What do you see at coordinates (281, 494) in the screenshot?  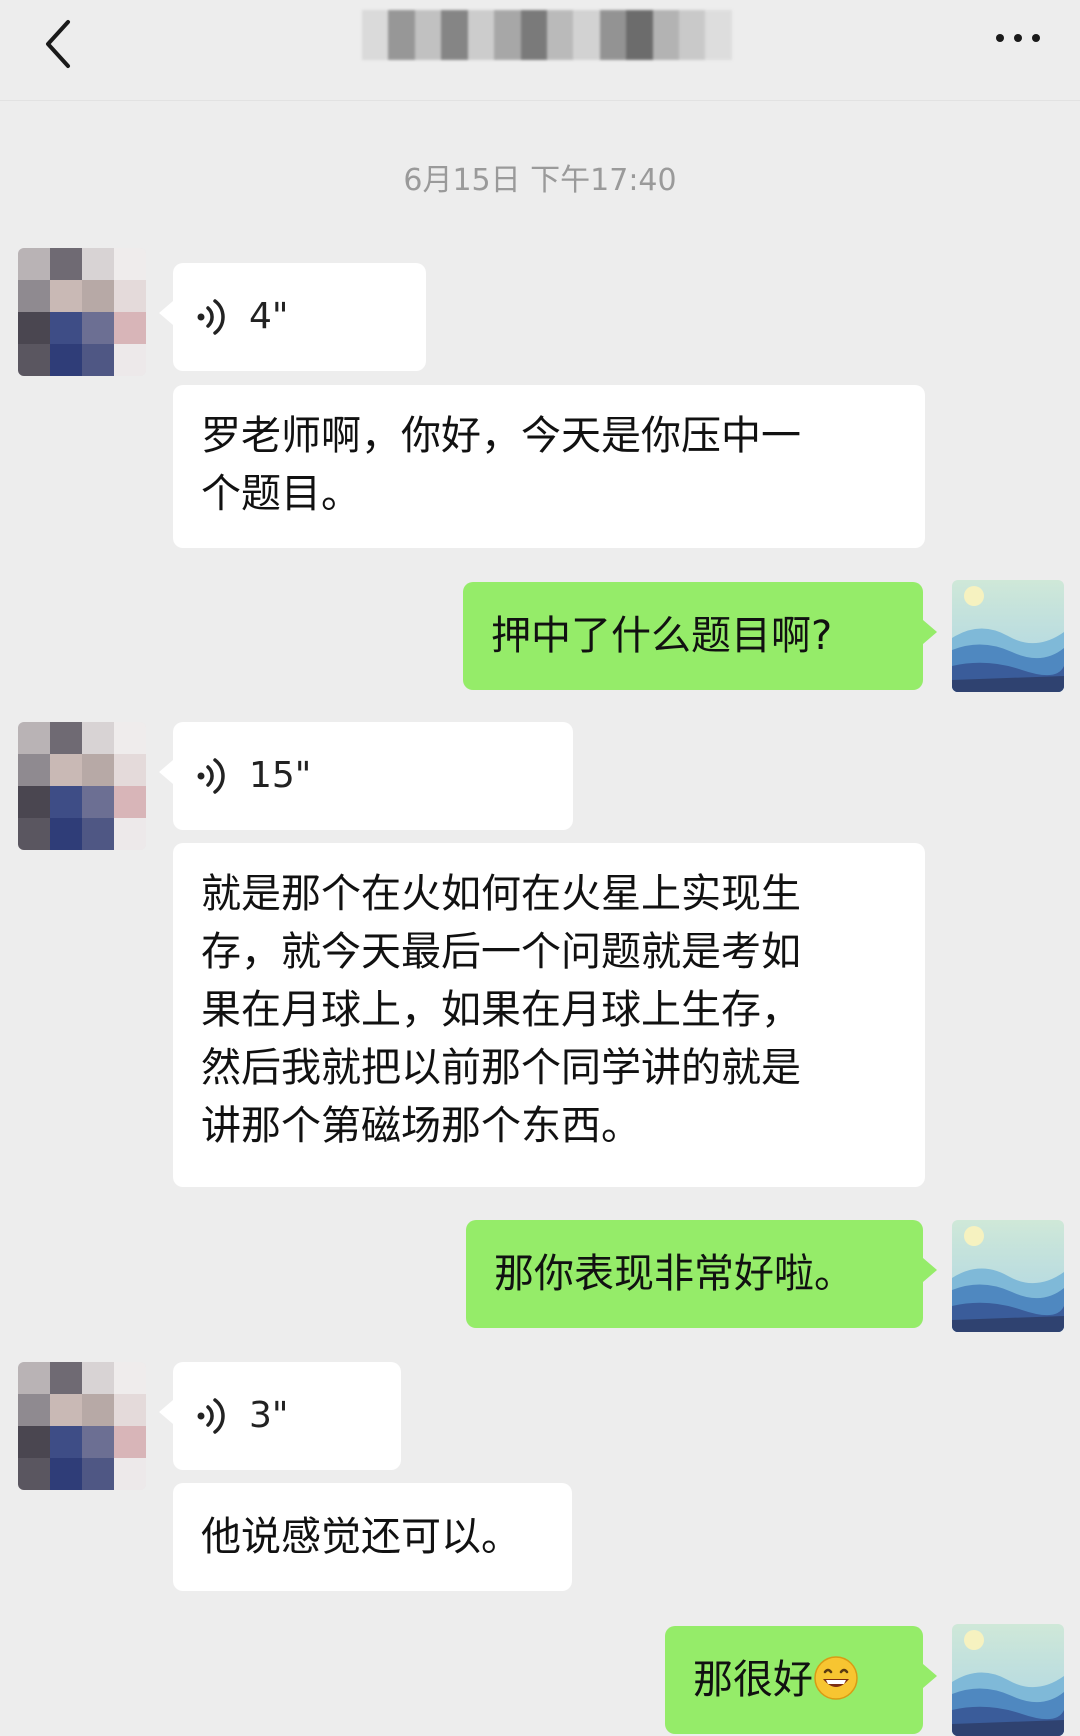 I see `message-line: 个题目。` at bounding box center [281, 494].